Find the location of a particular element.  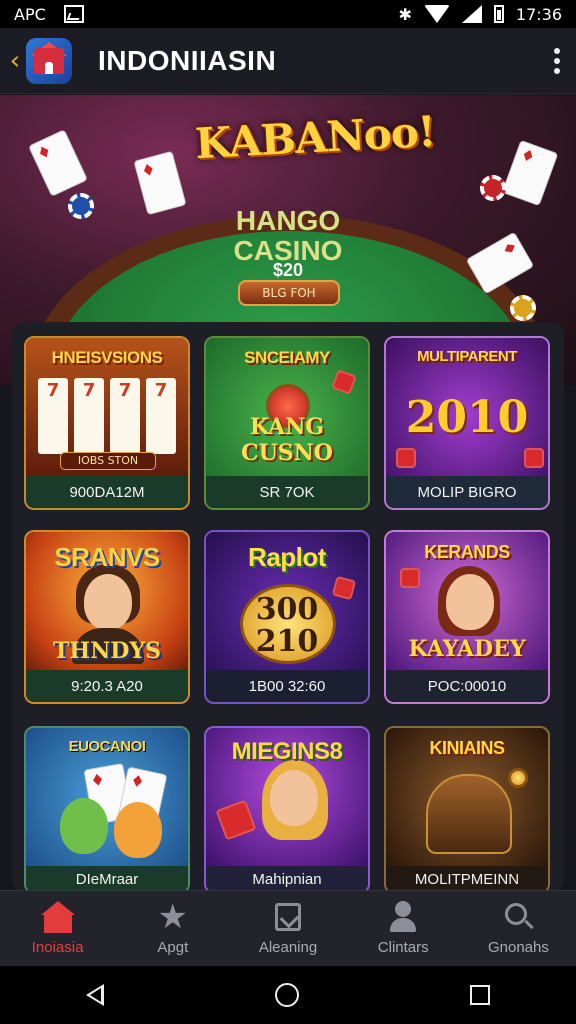

system-home-icon is located at coordinates (286, 995).